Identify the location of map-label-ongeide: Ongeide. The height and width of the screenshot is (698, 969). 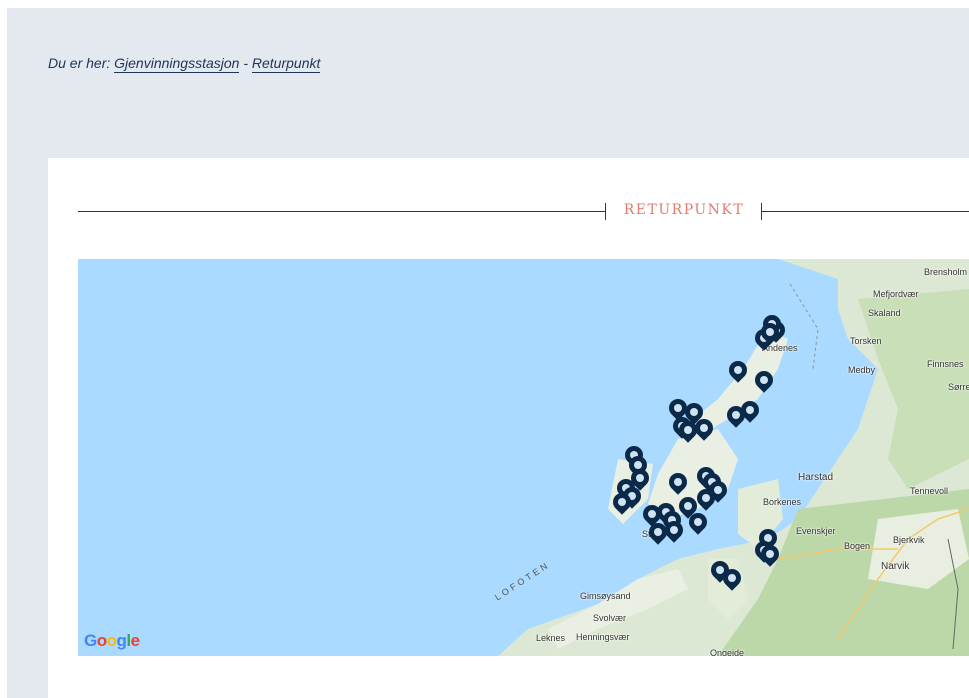
(727, 652).